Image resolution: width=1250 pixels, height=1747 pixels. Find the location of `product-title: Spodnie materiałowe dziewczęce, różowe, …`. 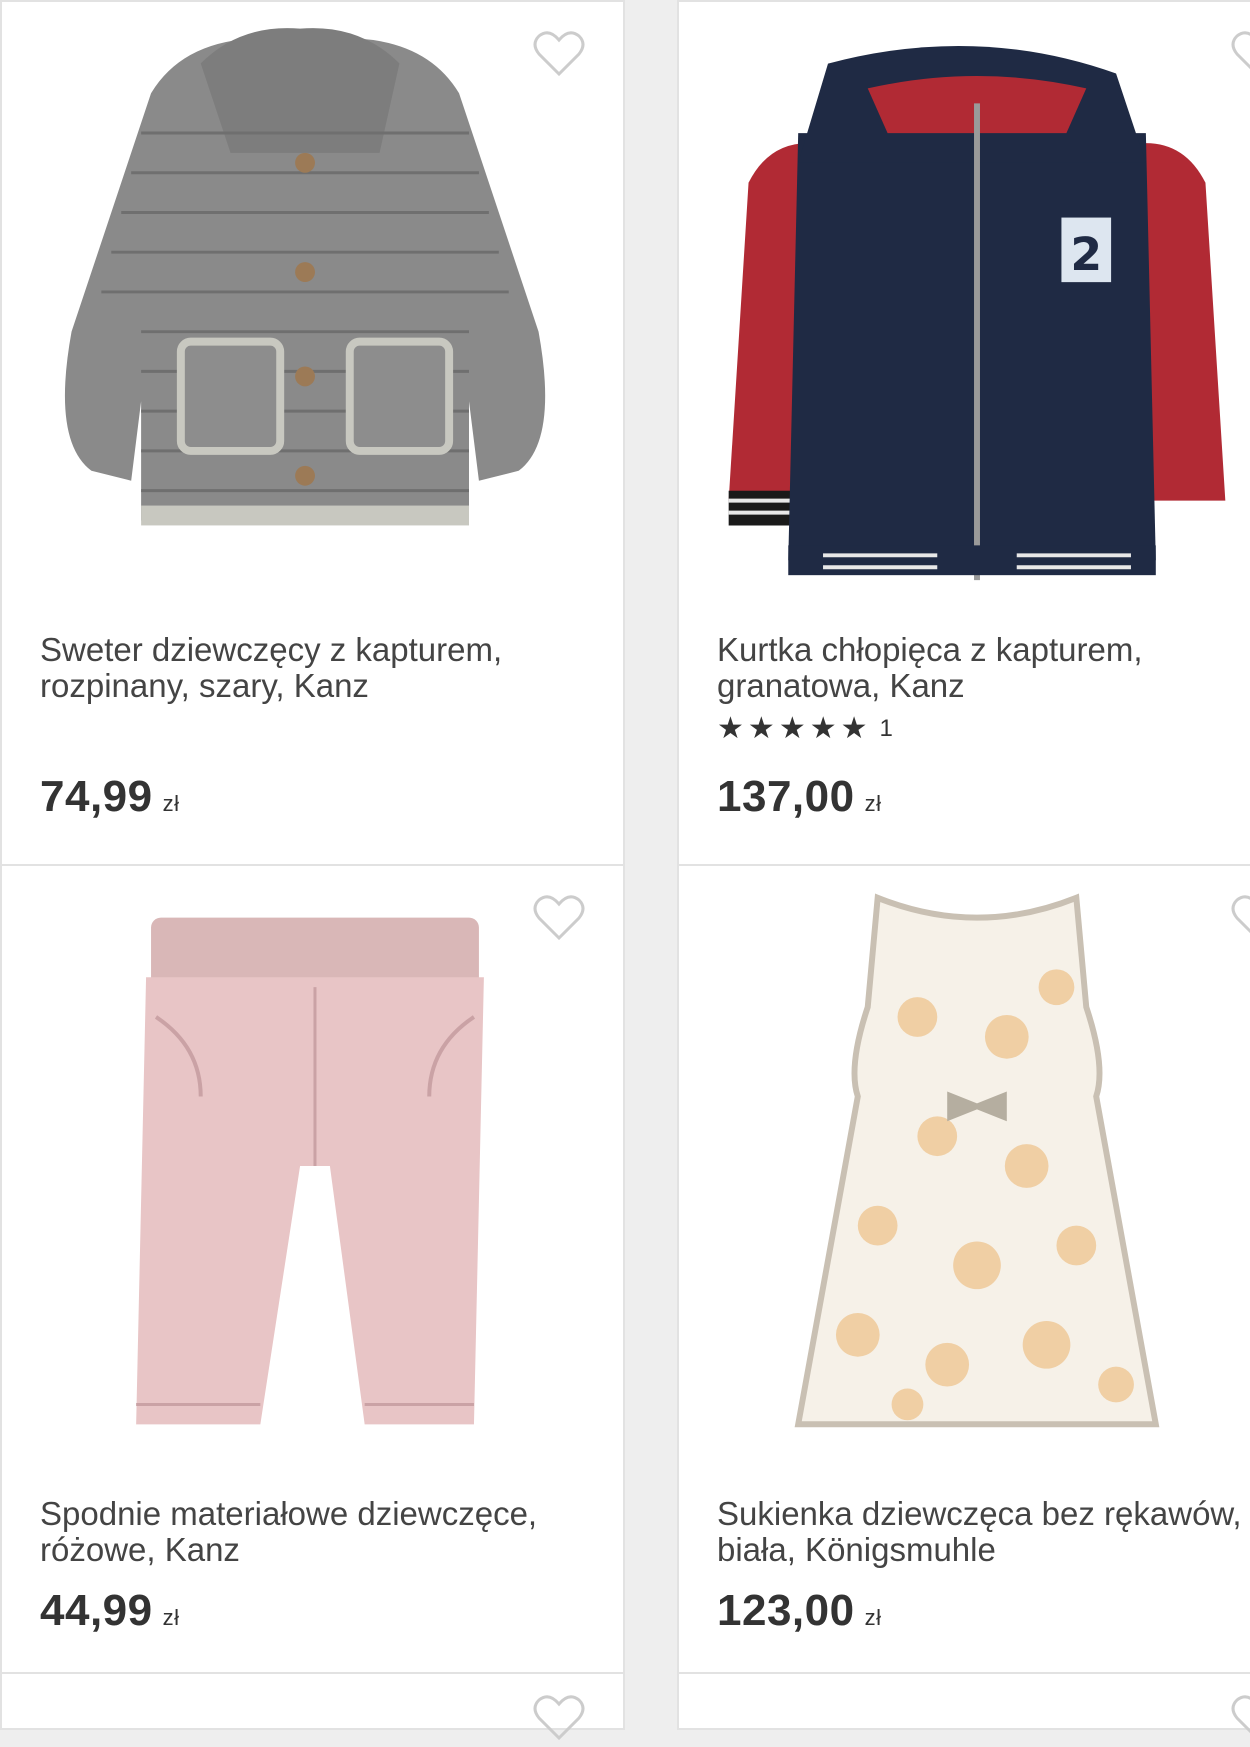

product-title: Spodnie materiałowe dziewczęce, różowe, … is located at coordinates (321, 1532).